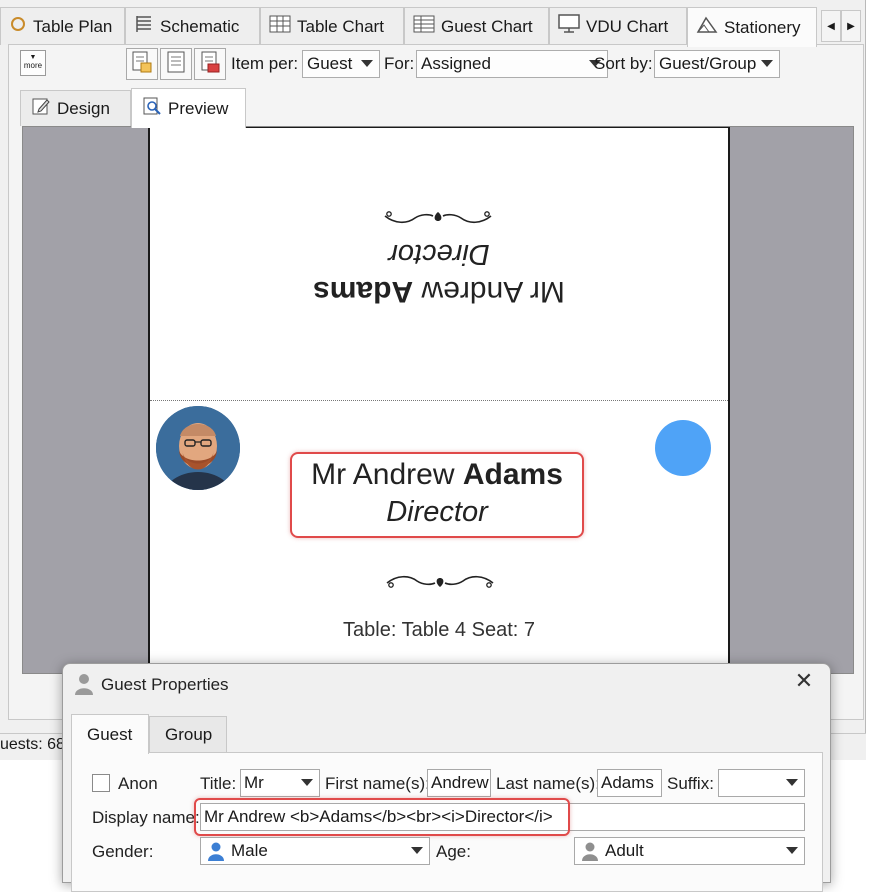  I want to click on anon-checkbox, so click(101, 783).